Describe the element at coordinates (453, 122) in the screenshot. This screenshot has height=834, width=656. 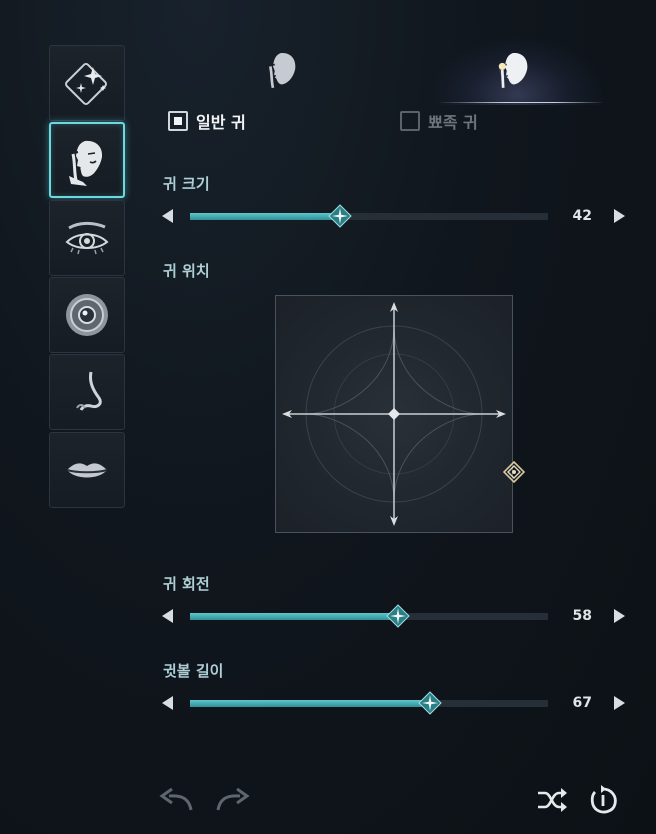
I see `option-pointed-ear-label: 뾰족 귀` at that location.